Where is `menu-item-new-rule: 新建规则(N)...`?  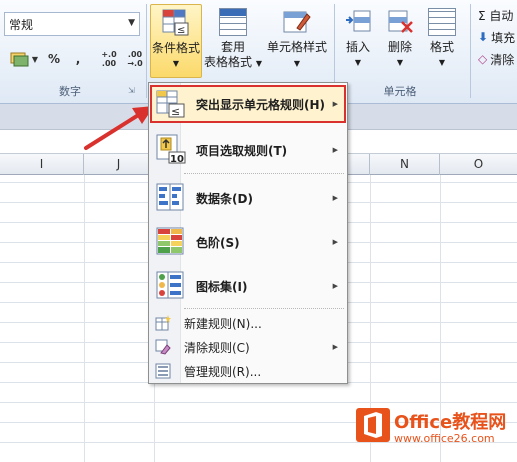 menu-item-new-rule: 新建规则(N)... is located at coordinates (247, 323).